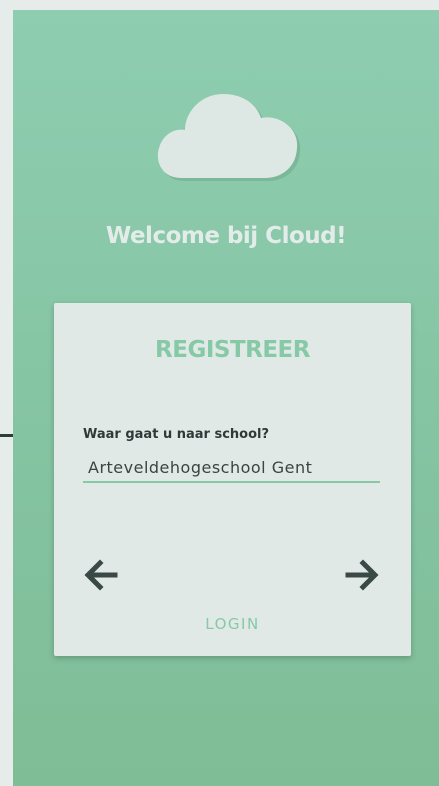 The width and height of the screenshot is (439, 786). Describe the element at coordinates (226, 236) in the screenshot. I see `welcome-heading: Welcome bij Cloud!` at that location.